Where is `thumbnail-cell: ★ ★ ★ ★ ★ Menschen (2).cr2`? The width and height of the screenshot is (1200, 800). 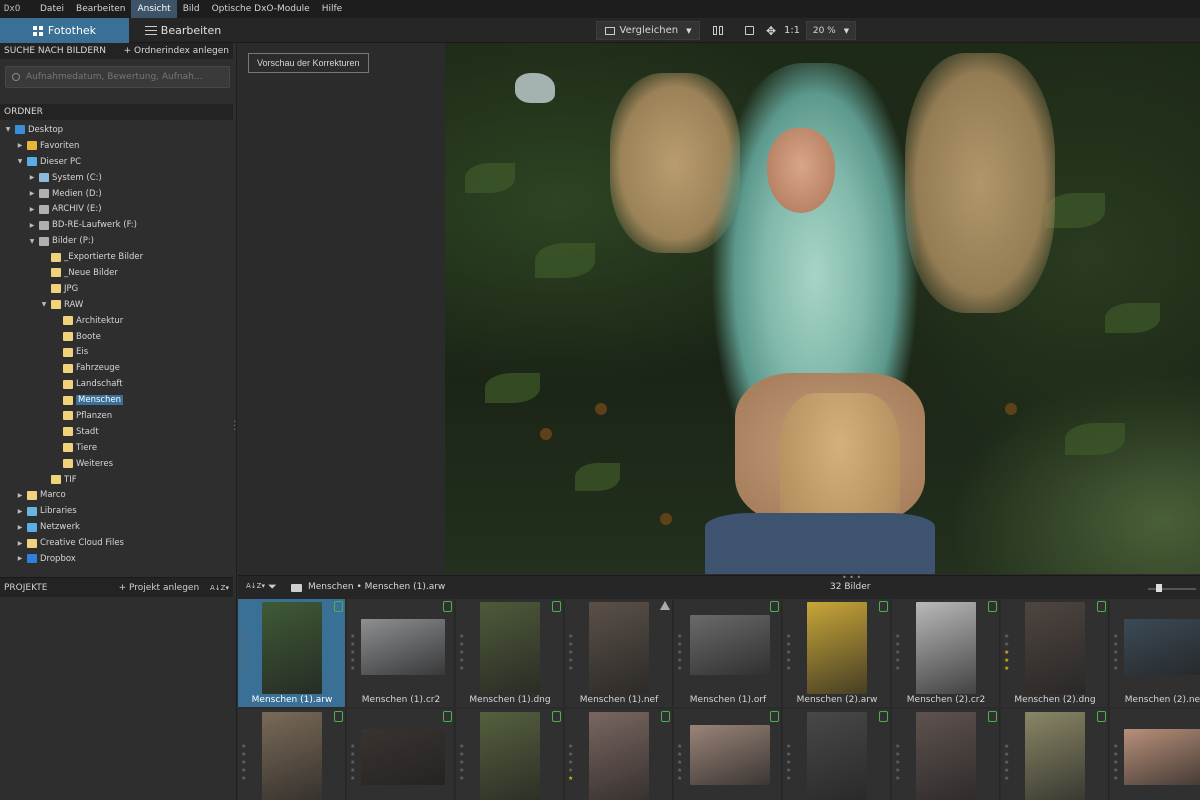
thumbnail-cell: ★ ★ ★ ★ ★ Menschen (2).cr2 is located at coordinates (946, 653).